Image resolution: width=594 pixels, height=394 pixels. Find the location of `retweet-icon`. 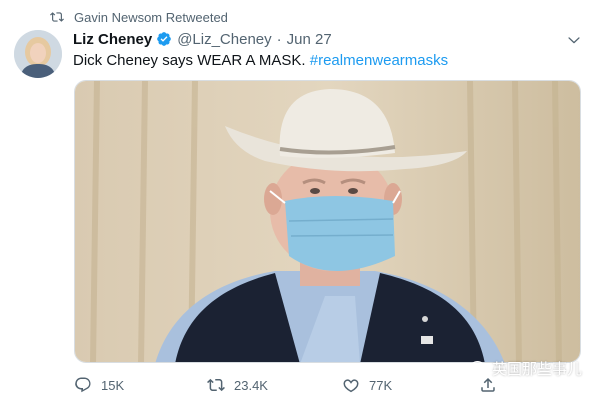

retweet-icon is located at coordinates (57, 17).